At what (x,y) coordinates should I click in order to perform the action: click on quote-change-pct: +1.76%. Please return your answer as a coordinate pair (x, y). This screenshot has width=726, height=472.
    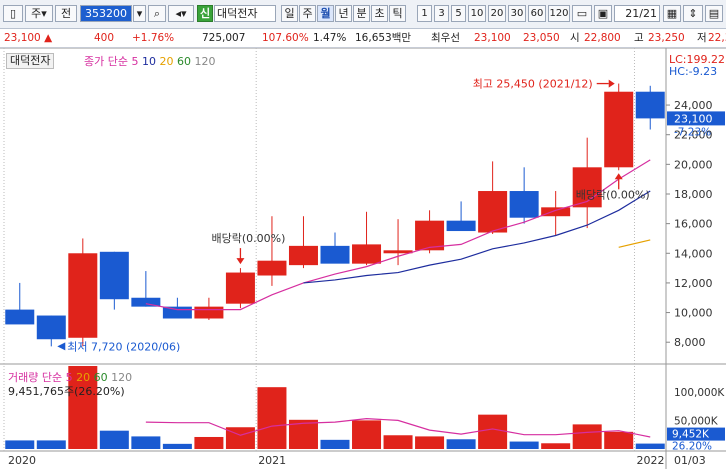
    Looking at the image, I should click on (153, 38).